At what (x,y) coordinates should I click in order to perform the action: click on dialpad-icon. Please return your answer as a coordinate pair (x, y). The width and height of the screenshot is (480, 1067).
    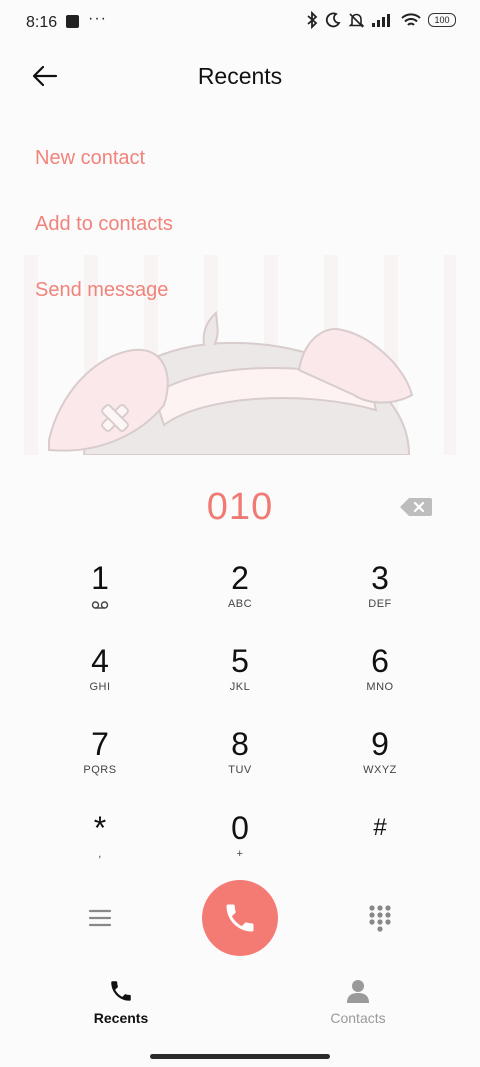
    Looking at the image, I should click on (380, 918).